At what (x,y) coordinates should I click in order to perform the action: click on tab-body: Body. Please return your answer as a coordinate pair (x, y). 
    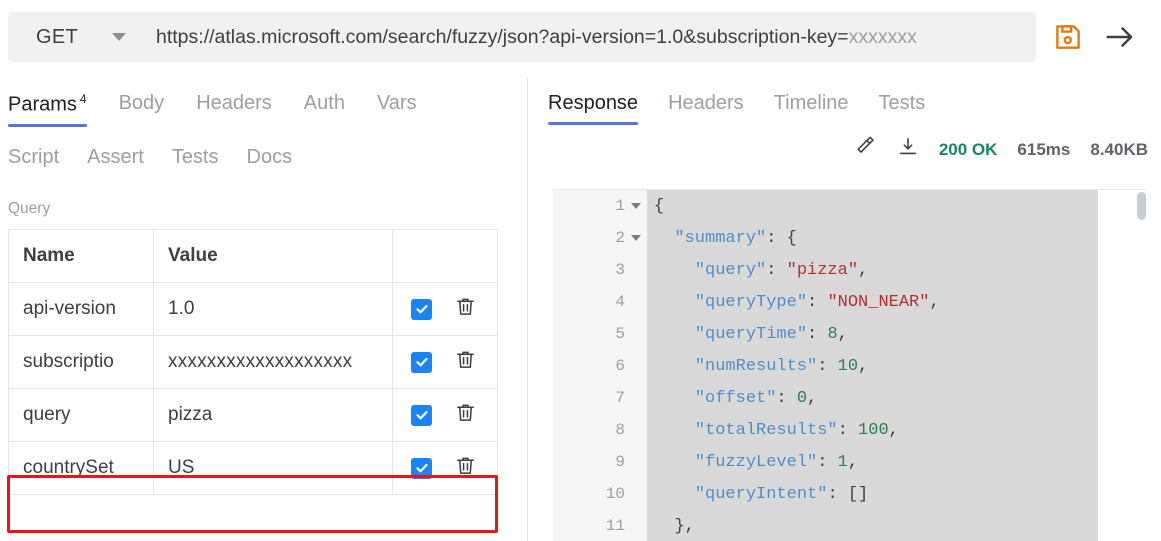
    Looking at the image, I should click on (142, 108).